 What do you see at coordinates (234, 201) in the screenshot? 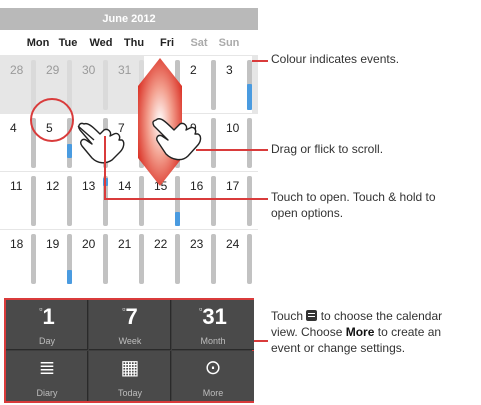
I see `day-cell: 17` at bounding box center [234, 201].